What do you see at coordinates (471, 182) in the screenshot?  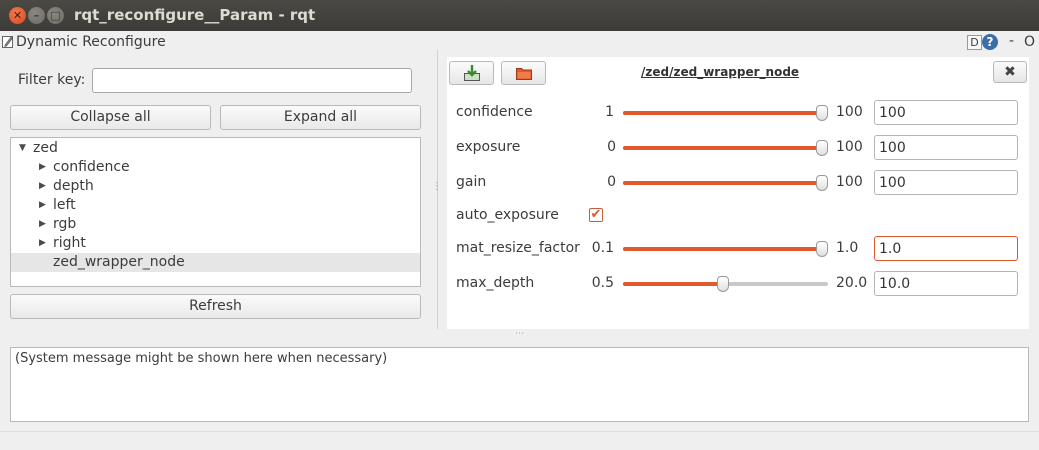 I see `param-name-gain: gain` at bounding box center [471, 182].